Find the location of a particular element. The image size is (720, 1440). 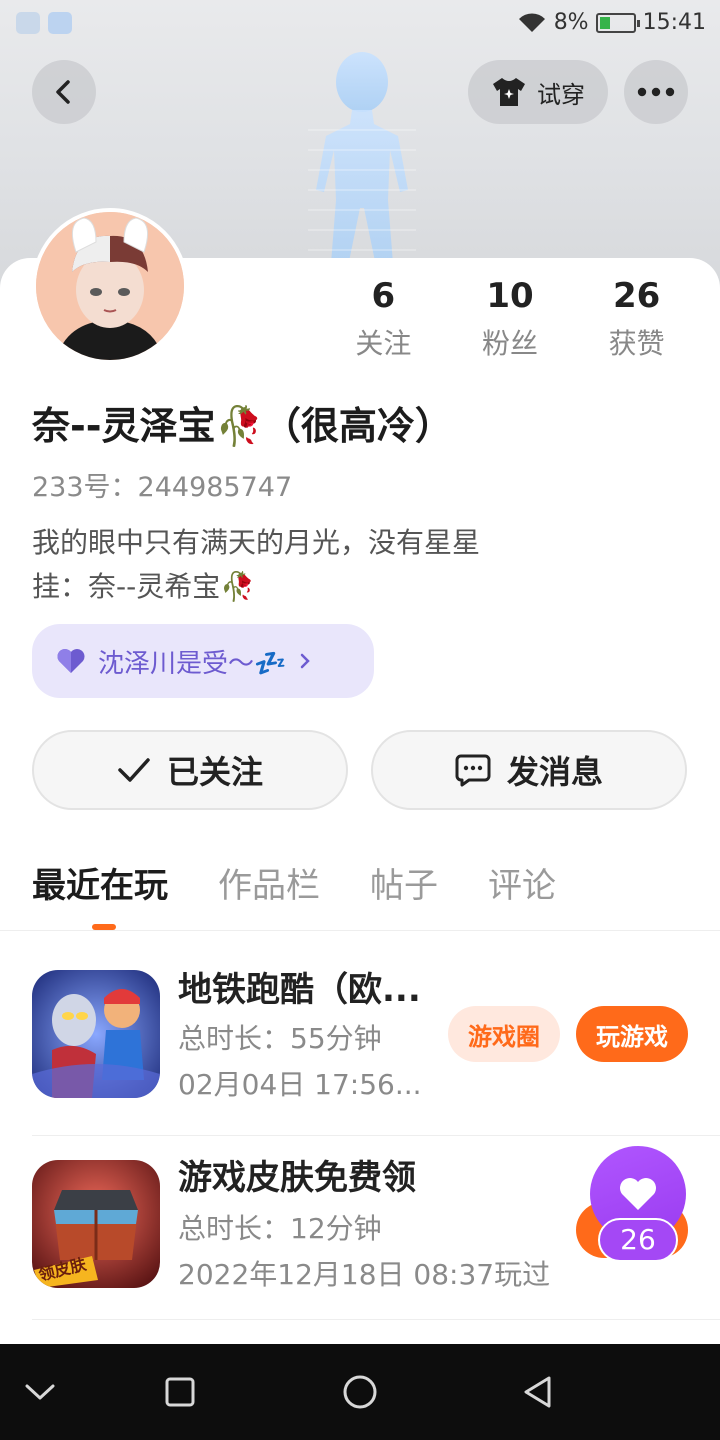

game-title: 游戏皮肤免费领 is located at coordinates (297, 1178).